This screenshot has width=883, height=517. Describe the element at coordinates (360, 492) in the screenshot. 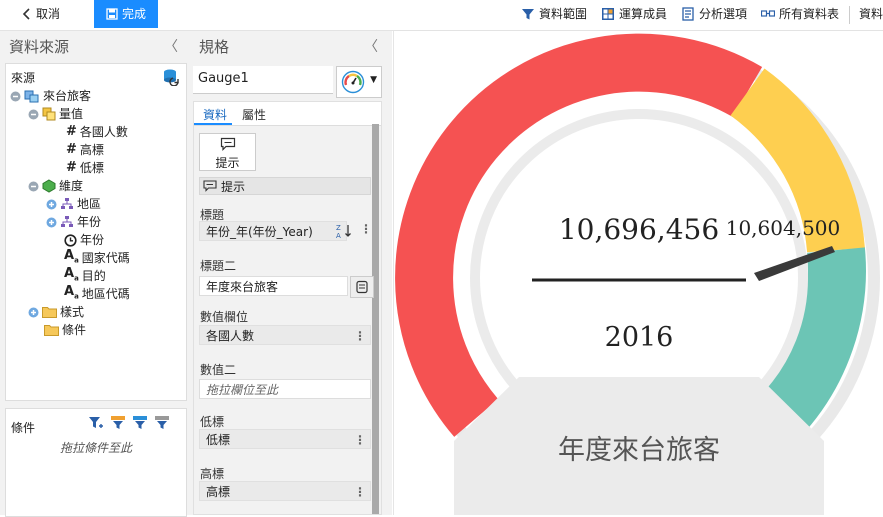

I see `high-field-menu-icon: ⋮` at that location.